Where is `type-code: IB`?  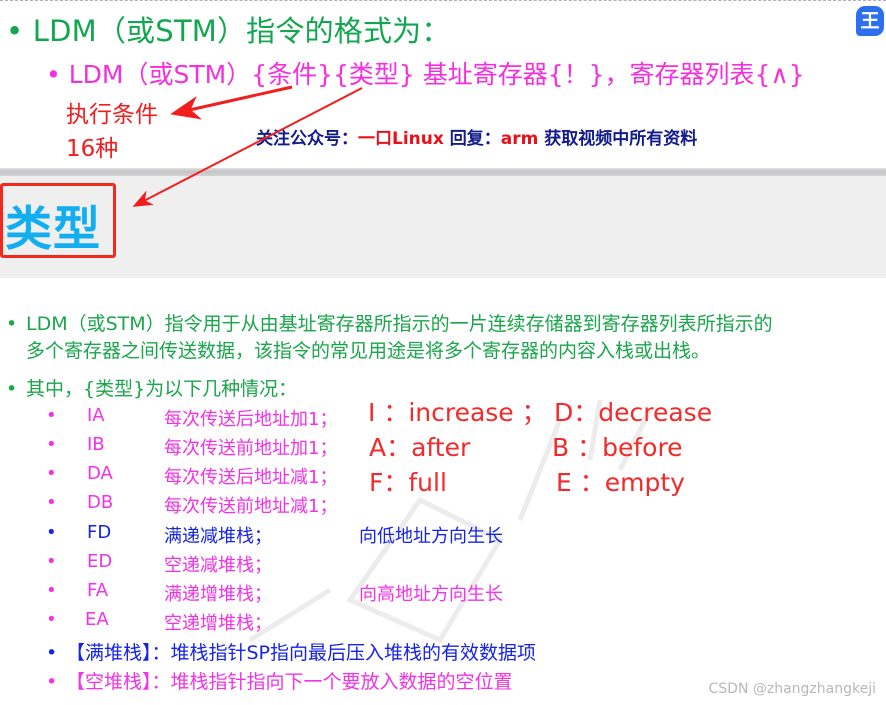 type-code: IB is located at coordinates (96, 444).